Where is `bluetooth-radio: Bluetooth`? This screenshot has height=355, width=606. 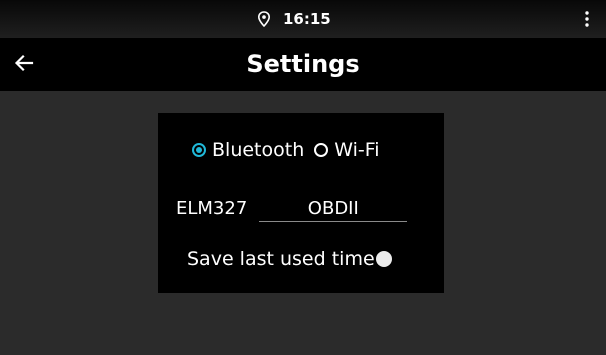
bluetooth-radio: Bluetooth is located at coordinates (248, 150).